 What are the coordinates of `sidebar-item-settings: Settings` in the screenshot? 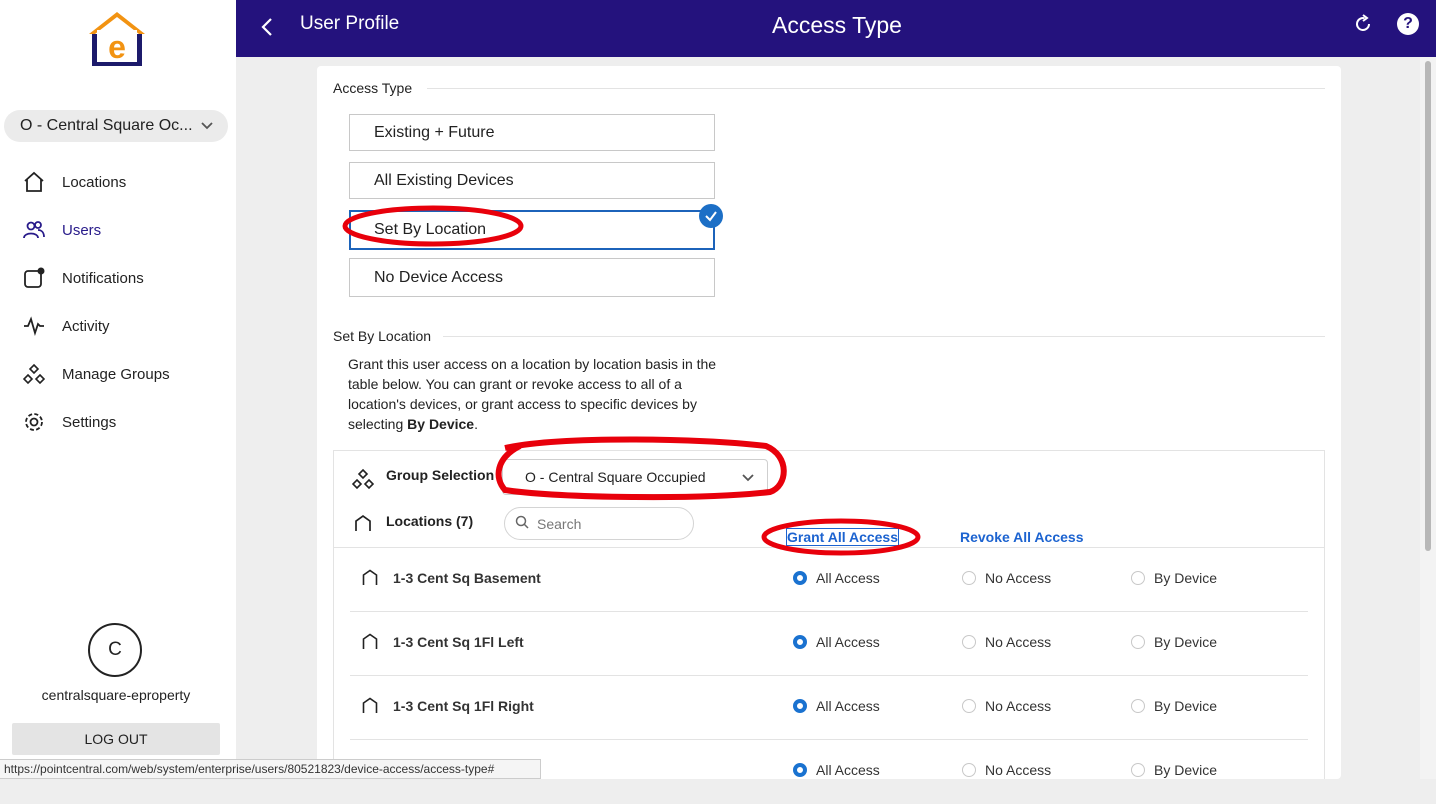 It's located at (118, 422).